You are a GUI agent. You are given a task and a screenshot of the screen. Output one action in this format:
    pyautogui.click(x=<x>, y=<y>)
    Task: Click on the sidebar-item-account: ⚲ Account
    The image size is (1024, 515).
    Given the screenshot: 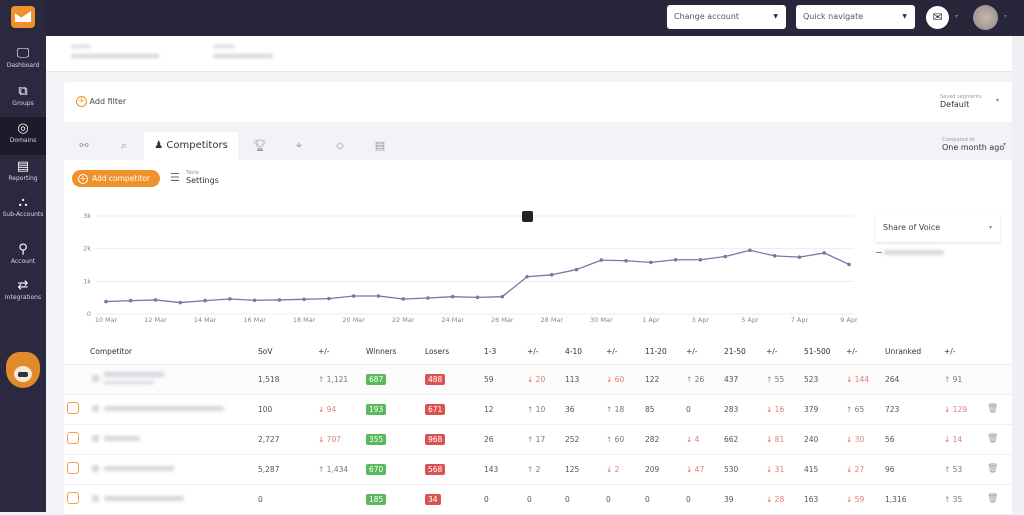 What is the action you would take?
    pyautogui.click(x=23, y=257)
    